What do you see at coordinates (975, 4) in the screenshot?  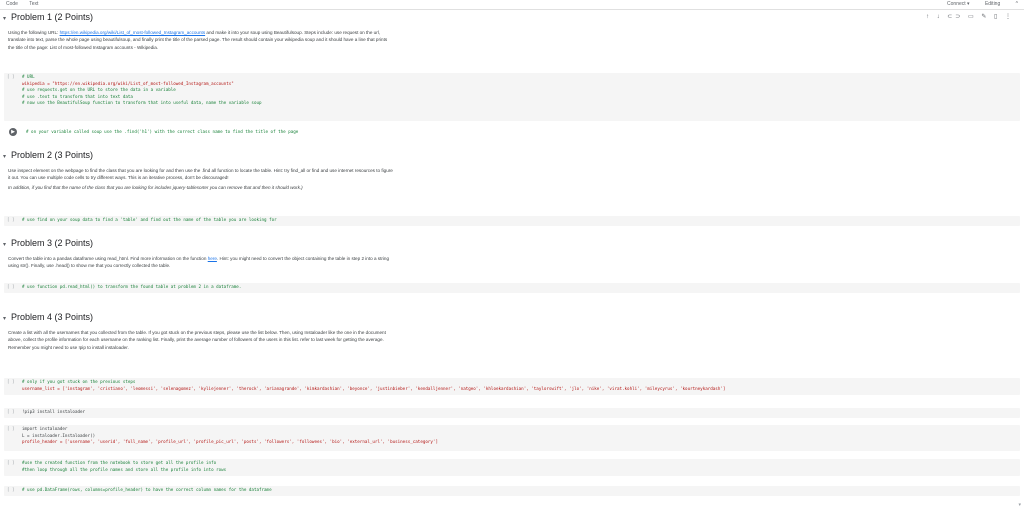 I see `top-right-controls: Connect ▾ Editing ^` at bounding box center [975, 4].